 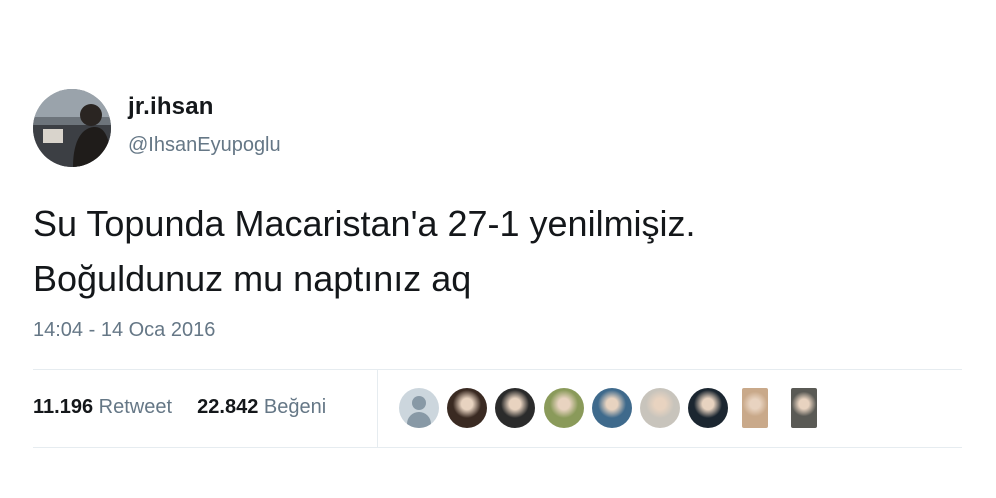 What do you see at coordinates (204, 145) in the screenshot?
I see `user-handle: @IhsanEyupoglu` at bounding box center [204, 145].